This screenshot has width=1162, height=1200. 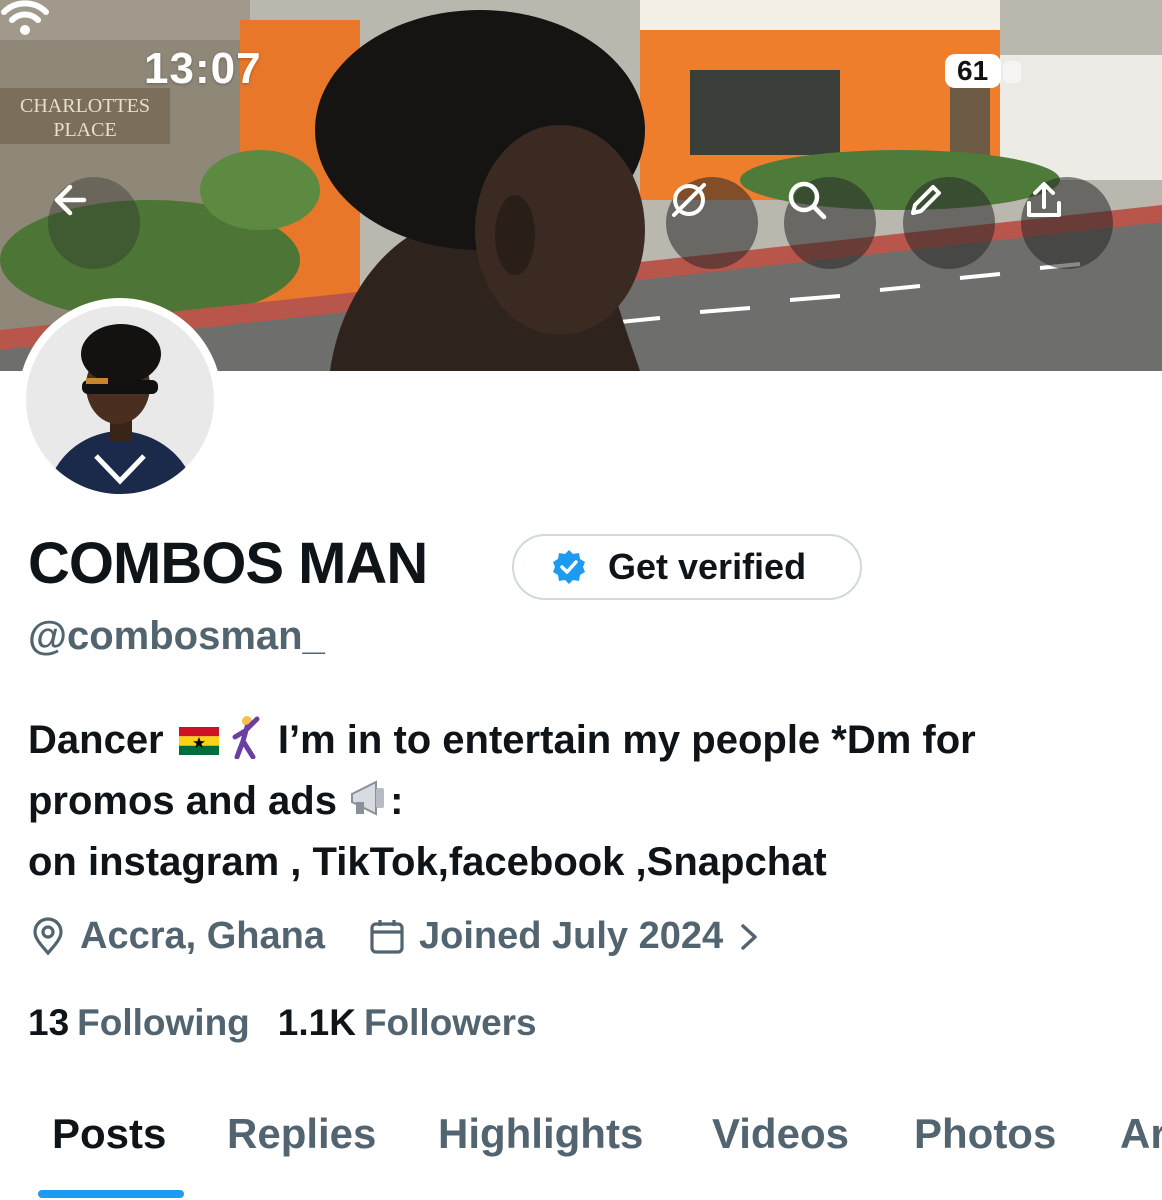 I want to click on megaphone-icon, so click(x=368, y=798).